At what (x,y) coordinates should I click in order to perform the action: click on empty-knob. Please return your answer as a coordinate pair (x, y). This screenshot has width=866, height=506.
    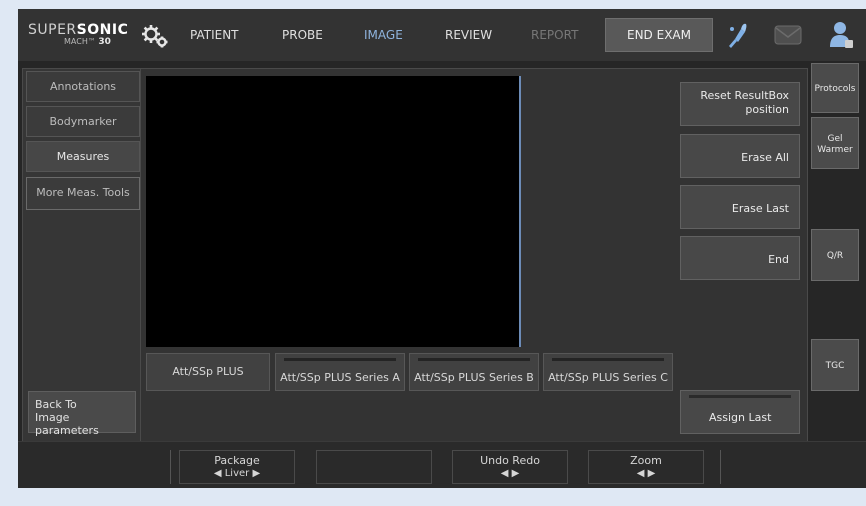
    Looking at the image, I should click on (374, 467).